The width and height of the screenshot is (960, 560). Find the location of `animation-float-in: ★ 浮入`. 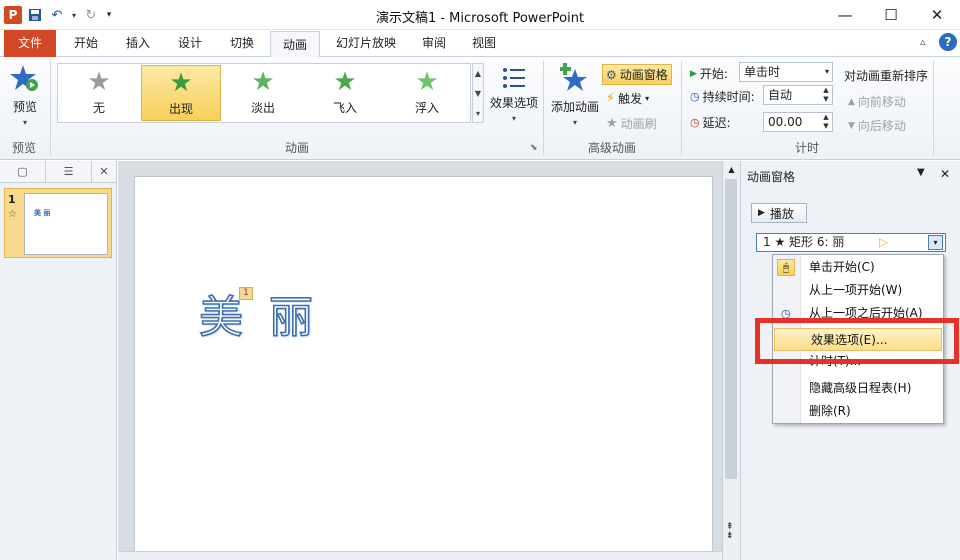

animation-float-in: ★ 浮入 is located at coordinates (427, 93).